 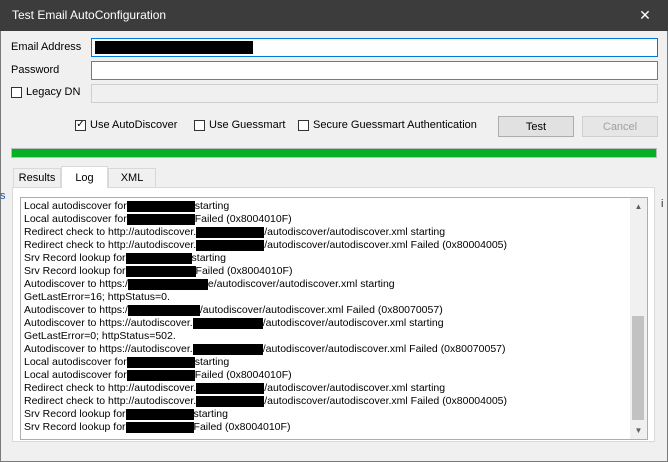 I want to click on secure-guessmart-checkbox-box, so click(x=303, y=125).